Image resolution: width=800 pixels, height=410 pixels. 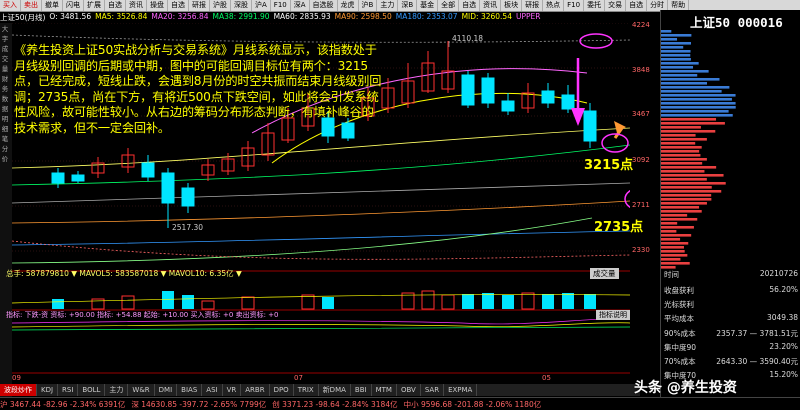 I want to click on toolbar-item: 热点, so click(x=554, y=5).